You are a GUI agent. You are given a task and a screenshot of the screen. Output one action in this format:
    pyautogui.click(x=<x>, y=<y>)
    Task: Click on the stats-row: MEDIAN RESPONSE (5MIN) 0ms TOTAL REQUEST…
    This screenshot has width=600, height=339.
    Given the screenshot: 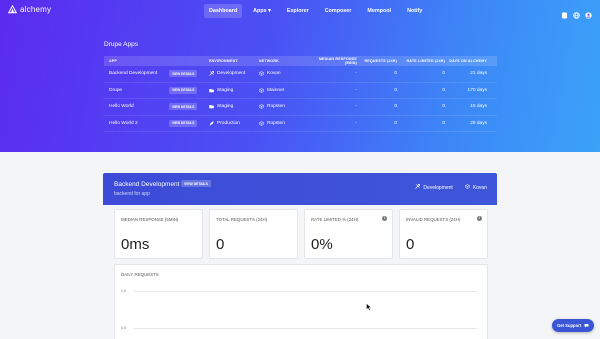 What is the action you would take?
    pyautogui.click(x=301, y=234)
    